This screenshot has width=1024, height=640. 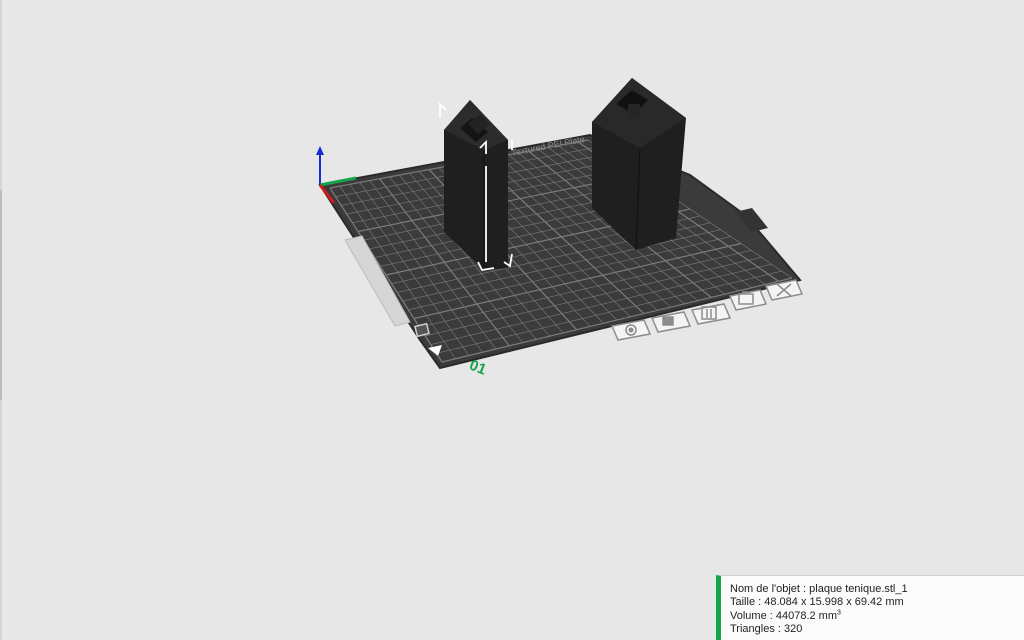 What do you see at coordinates (858, 589) in the screenshot?
I see `object-name-value: plaque tenique.stl_1` at bounding box center [858, 589].